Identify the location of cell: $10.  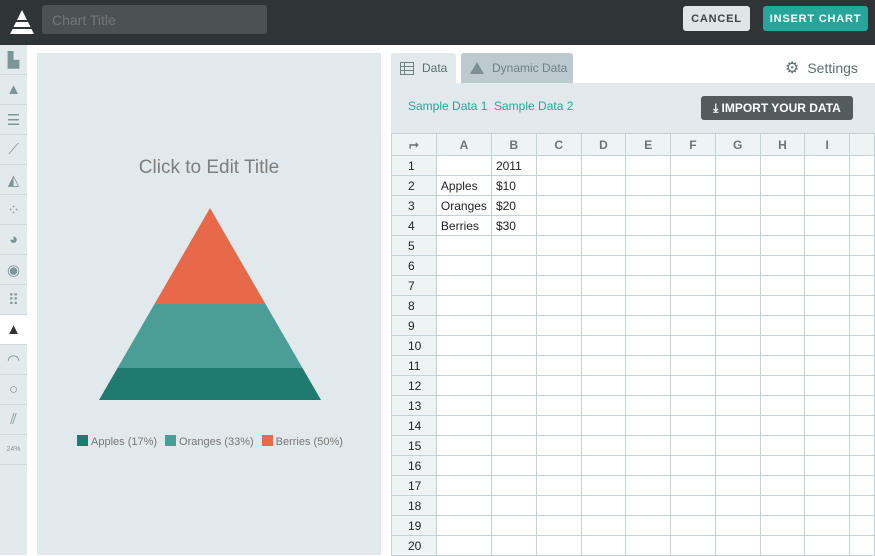
(513, 185).